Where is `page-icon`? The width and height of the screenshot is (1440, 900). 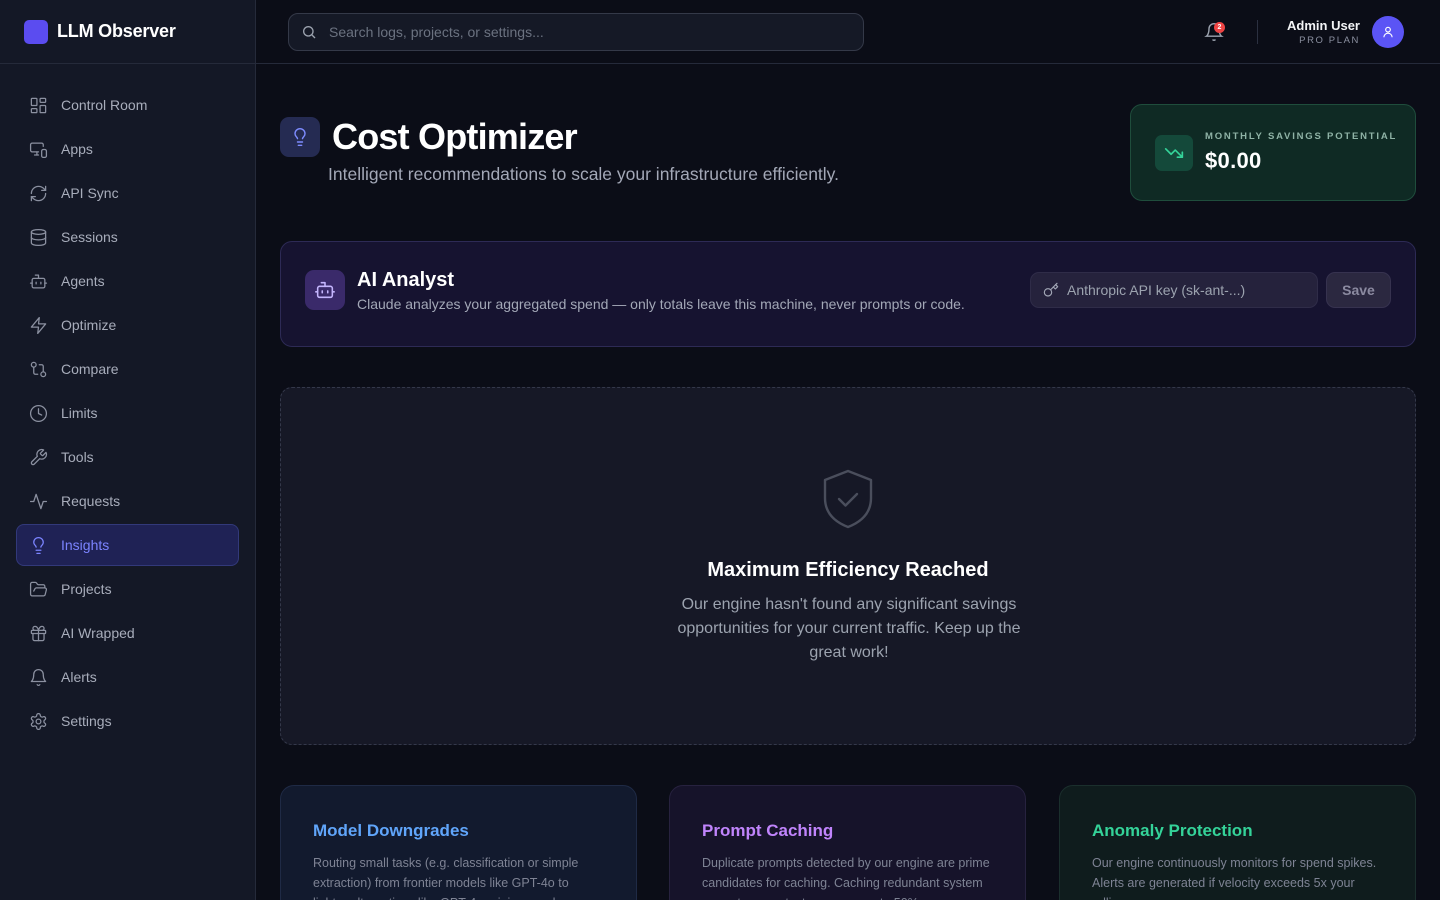
page-icon is located at coordinates (300, 137).